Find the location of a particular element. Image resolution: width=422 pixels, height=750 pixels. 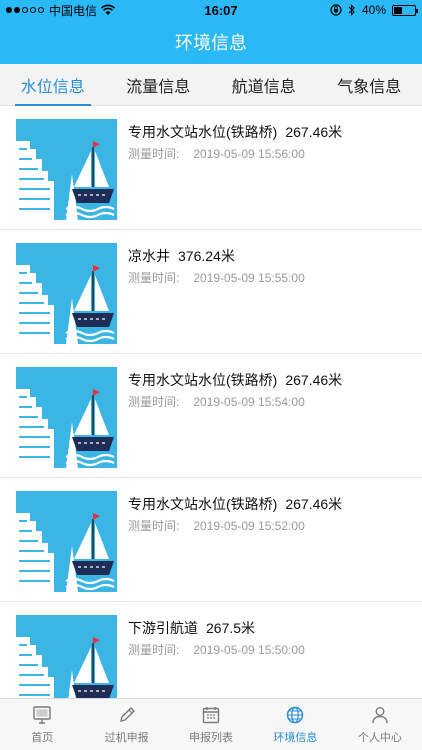

station-name: 下游引航道 is located at coordinates (163, 628).